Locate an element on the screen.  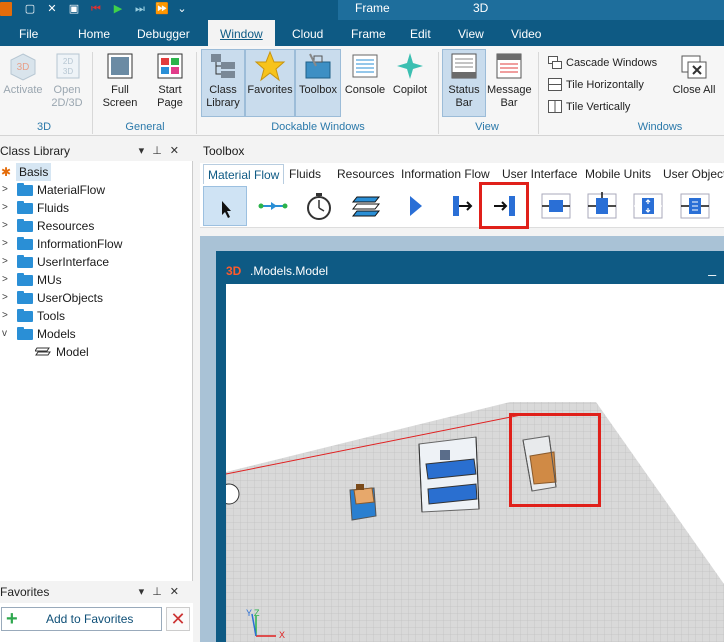
favorites-button: Favorites is located at coordinates (270, 83).